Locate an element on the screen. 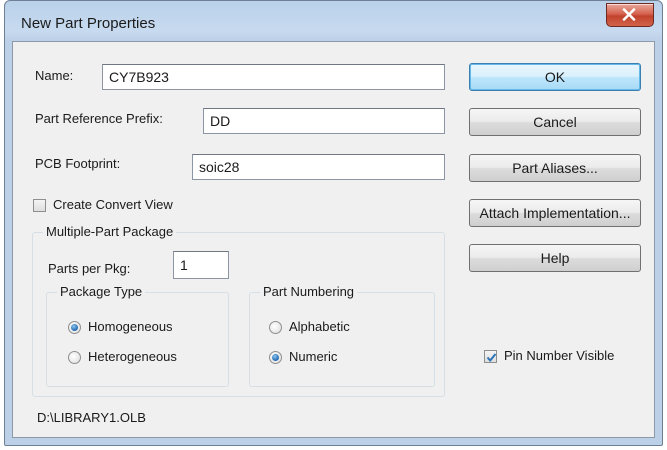  help-button: Help is located at coordinates (555, 258).